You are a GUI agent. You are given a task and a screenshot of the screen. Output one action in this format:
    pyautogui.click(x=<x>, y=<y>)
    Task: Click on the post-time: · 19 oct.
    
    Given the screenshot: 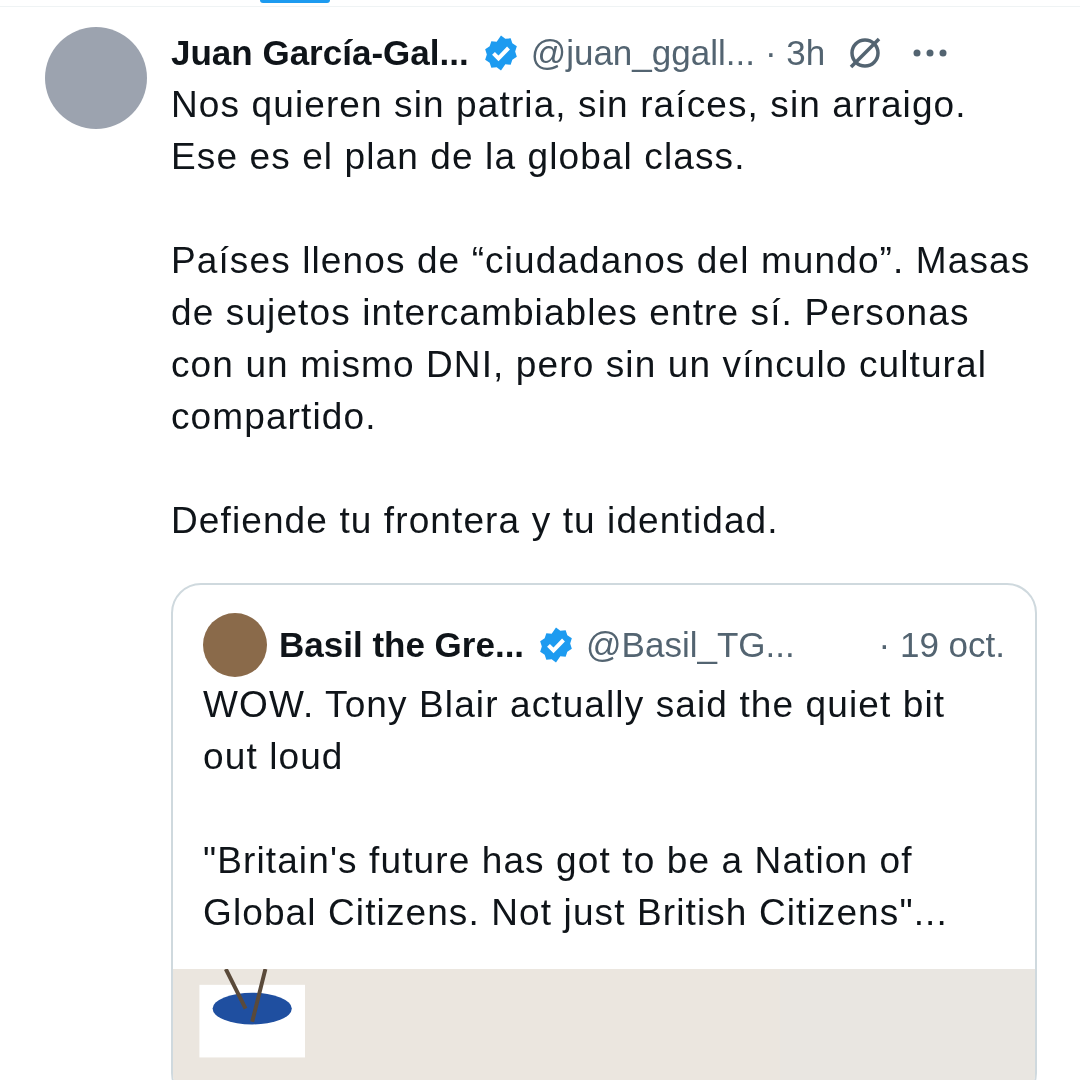 What is the action you would take?
    pyautogui.click(x=941, y=645)
    